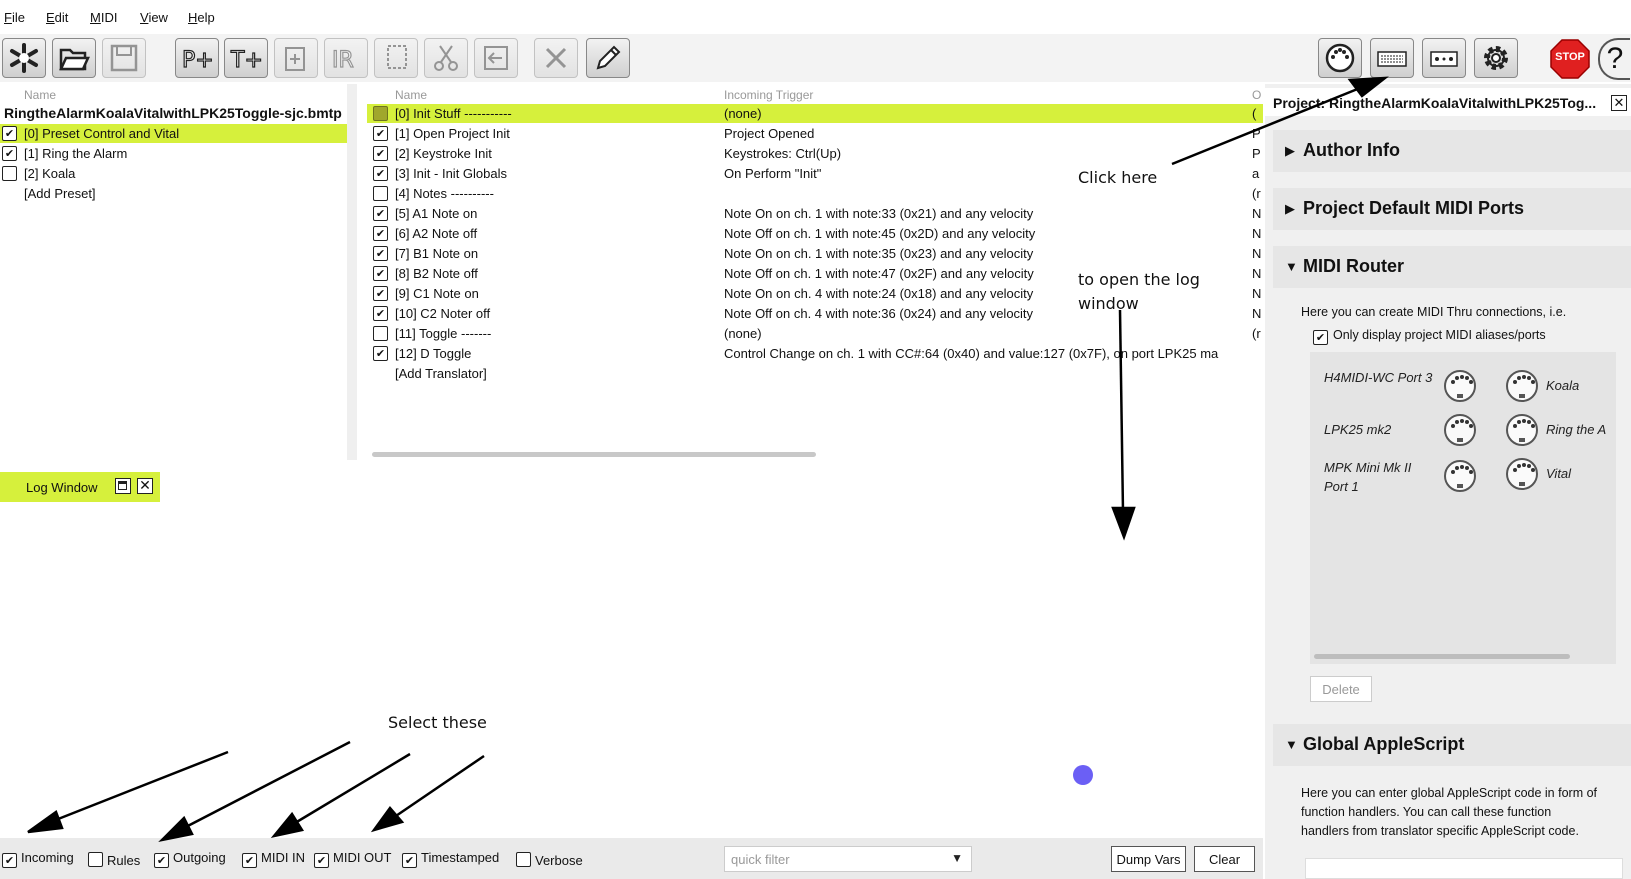 The height and width of the screenshot is (879, 1631). Describe the element at coordinates (57, 17) in the screenshot. I see `menu-edit: Edit` at that location.